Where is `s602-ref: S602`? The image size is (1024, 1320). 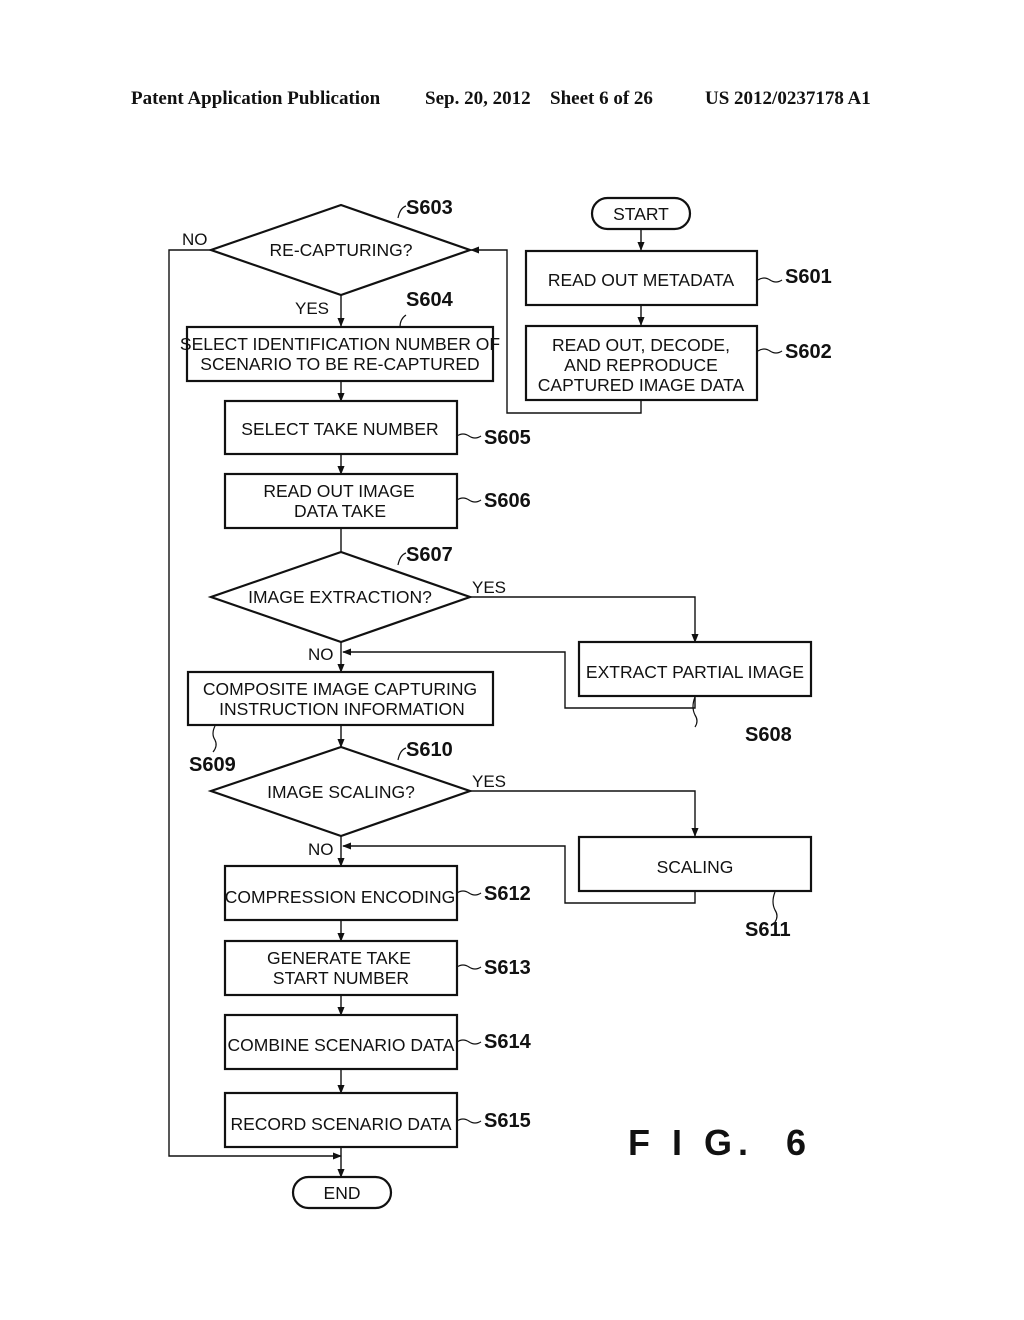 s602-ref: S602 is located at coordinates (808, 352).